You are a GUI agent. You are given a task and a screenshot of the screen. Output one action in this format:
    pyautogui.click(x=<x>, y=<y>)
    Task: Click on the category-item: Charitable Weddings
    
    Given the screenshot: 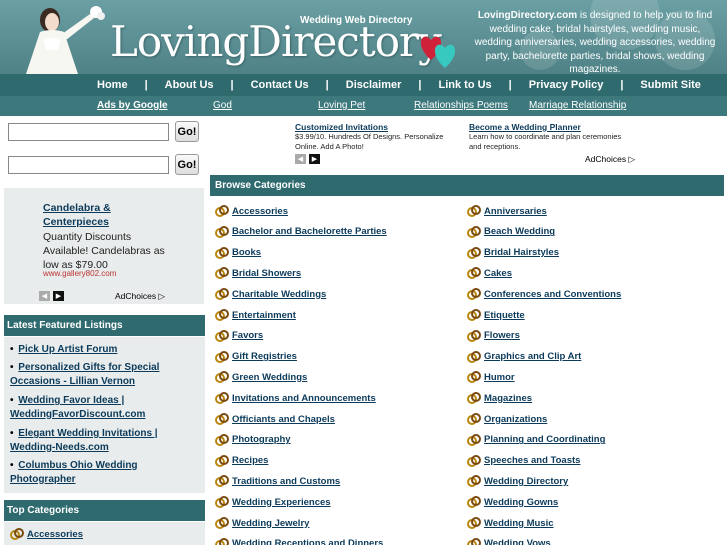 What is the action you would take?
    pyautogui.click(x=270, y=294)
    